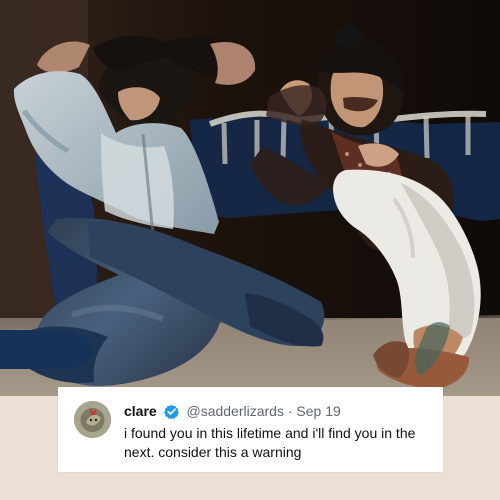 Image resolution: width=500 pixels, height=500 pixels. Describe the element at coordinates (140, 411) in the screenshot. I see `display-name: clare` at that location.